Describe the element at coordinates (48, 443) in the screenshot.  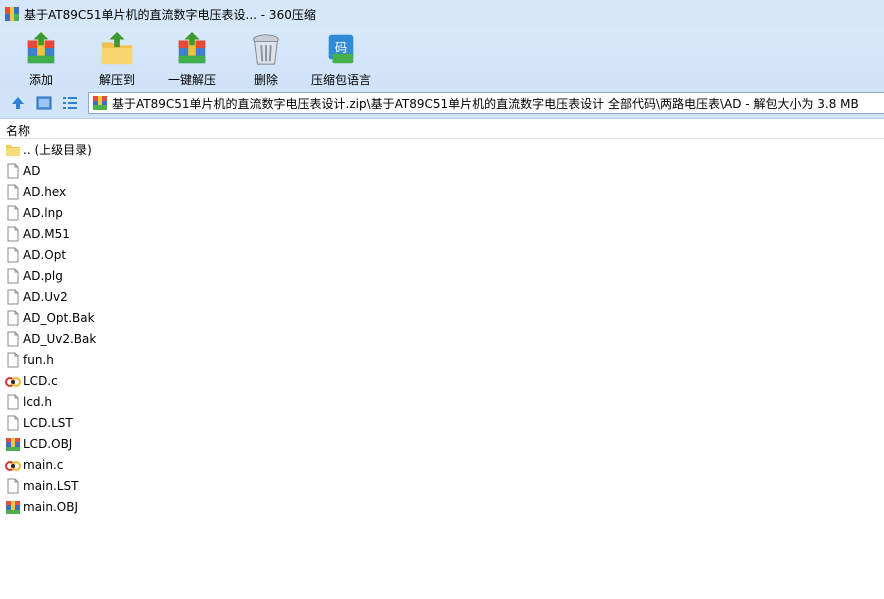
I see `file-name: LCD.OBJ` at that location.